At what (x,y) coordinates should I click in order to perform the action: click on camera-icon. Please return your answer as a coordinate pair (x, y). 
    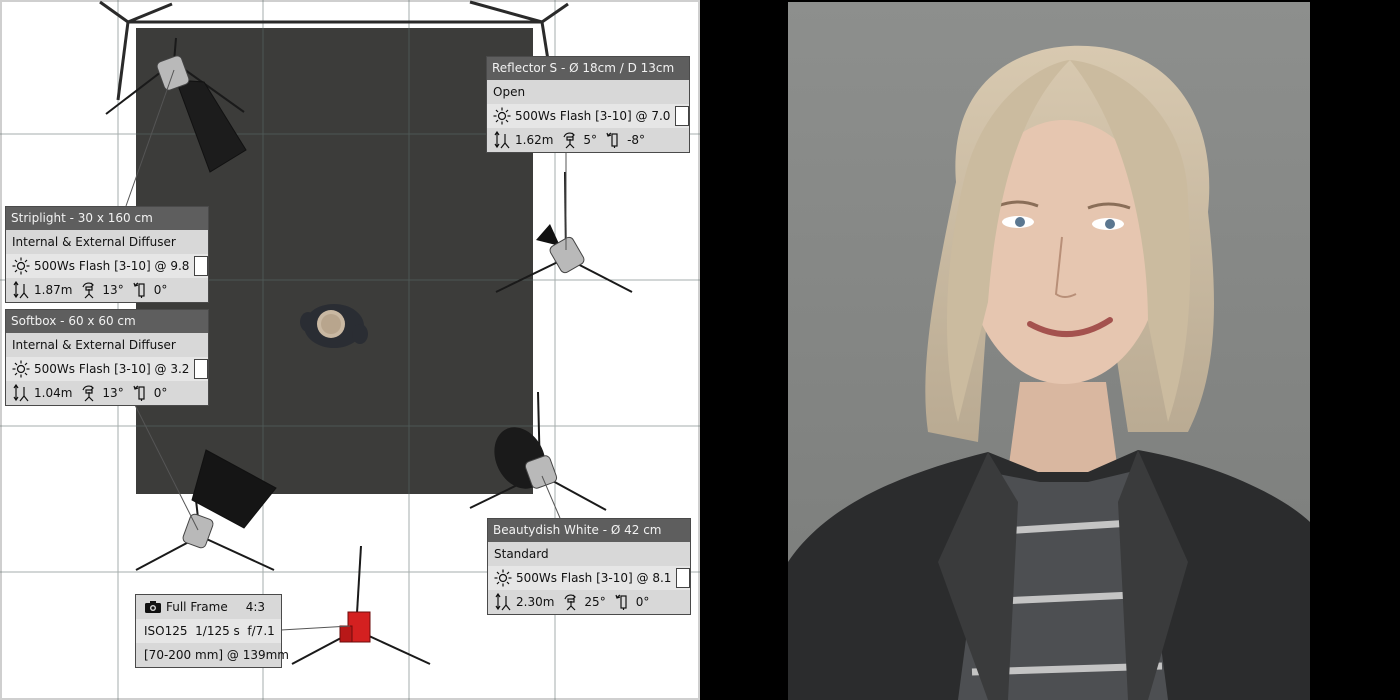
    Looking at the image, I should click on (153, 607).